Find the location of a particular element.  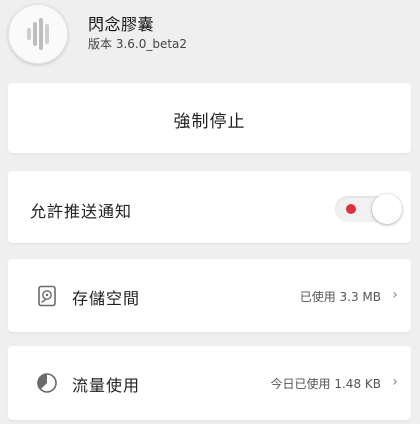

data-usage-label: 流量使用 is located at coordinates (106, 385).